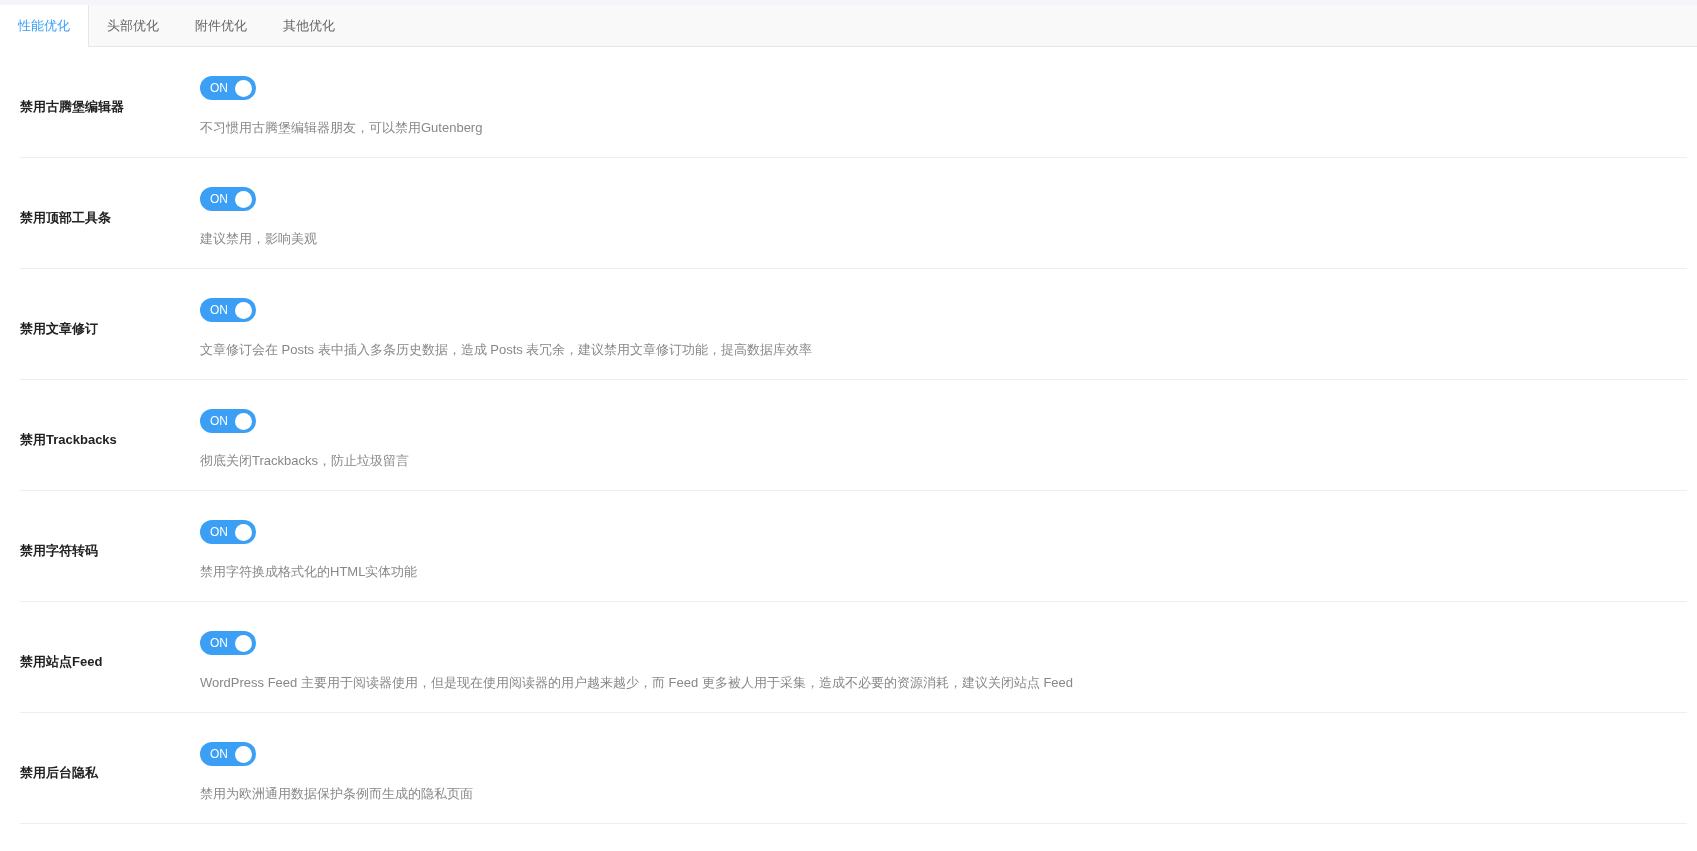  I want to click on setting-description: 不习惯用古腾堡编辑器朋友，可以禁用Gutenberg, so click(341, 128).